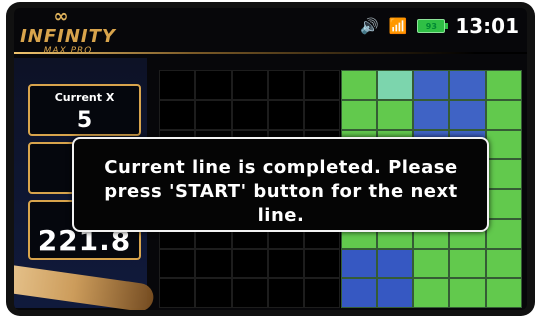 The width and height of the screenshot is (541, 320). I want to click on battery-icon: 93, so click(433, 26).